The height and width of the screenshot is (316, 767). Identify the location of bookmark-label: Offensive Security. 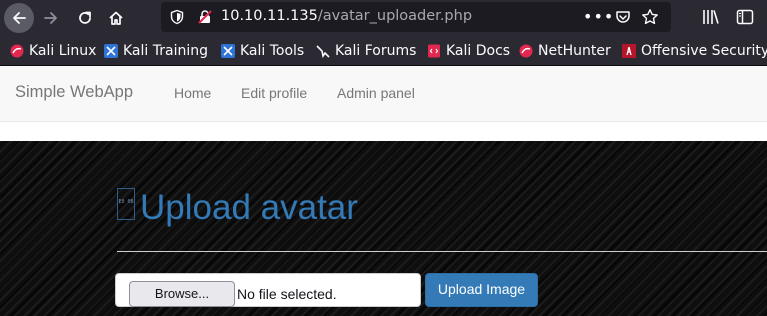
(704, 51).